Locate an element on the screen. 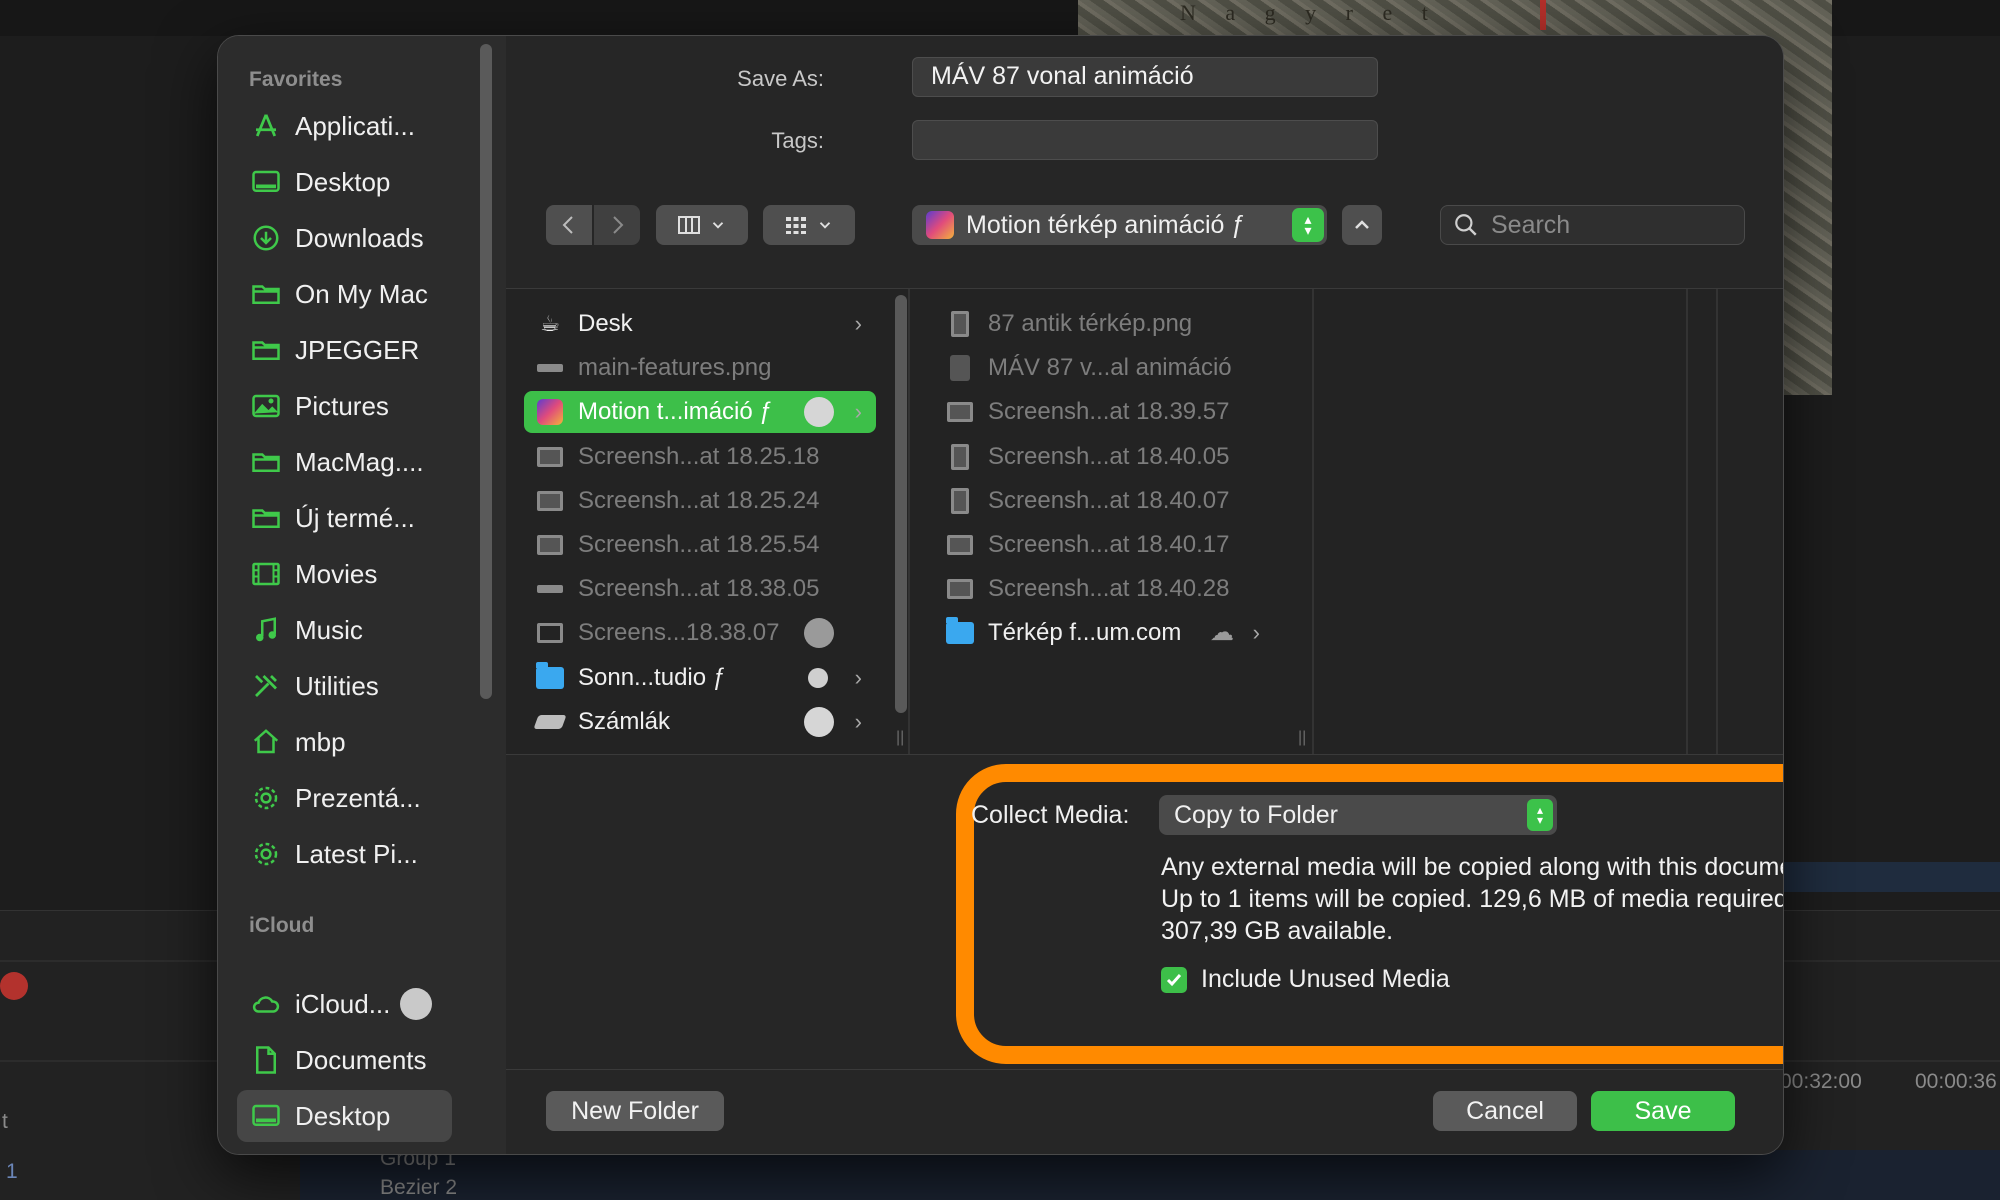  save-as-input: MÁV 87 vonal animáció is located at coordinates (1145, 77).